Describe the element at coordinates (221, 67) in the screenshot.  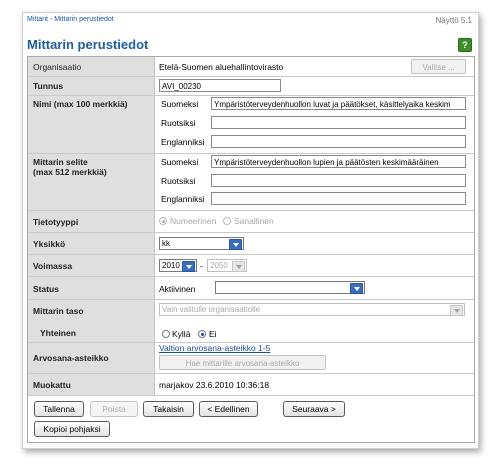
I see `organisaatio-value: Etelä-Suomen aluehallintovirasto` at that location.